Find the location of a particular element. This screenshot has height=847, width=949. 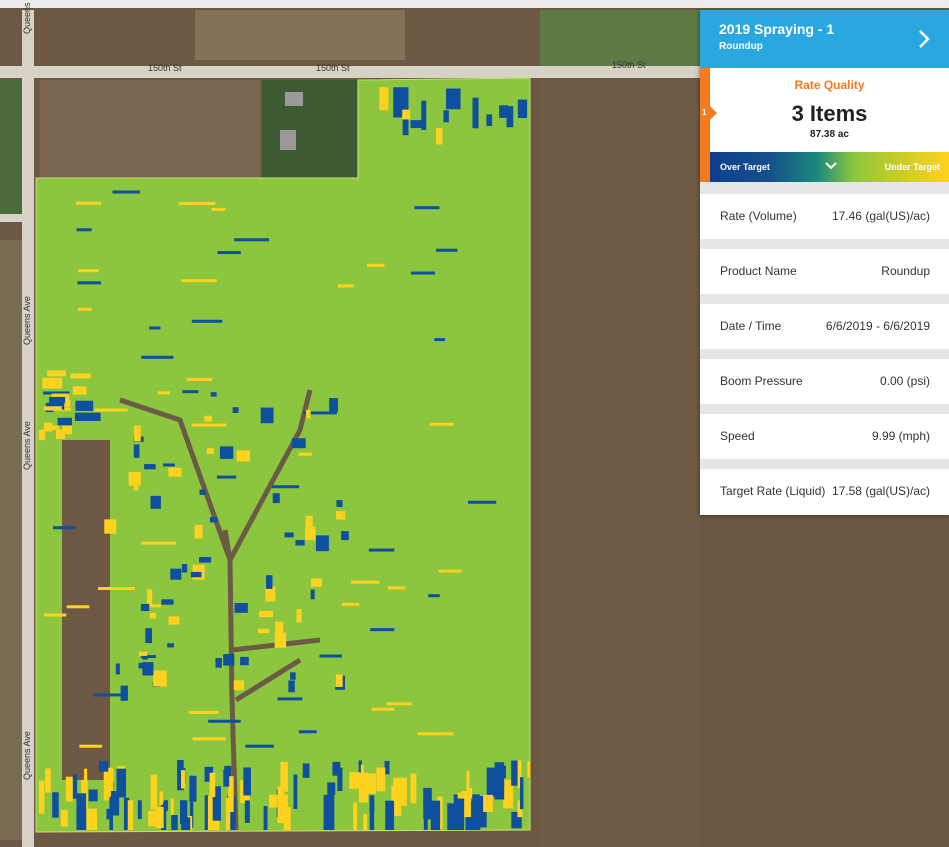

layer-header: 2019 Spraying - 1 Roundup is located at coordinates (824, 39).